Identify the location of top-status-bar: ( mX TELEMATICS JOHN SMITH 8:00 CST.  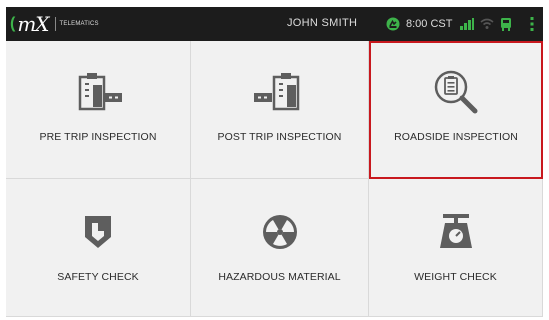
(274, 24).